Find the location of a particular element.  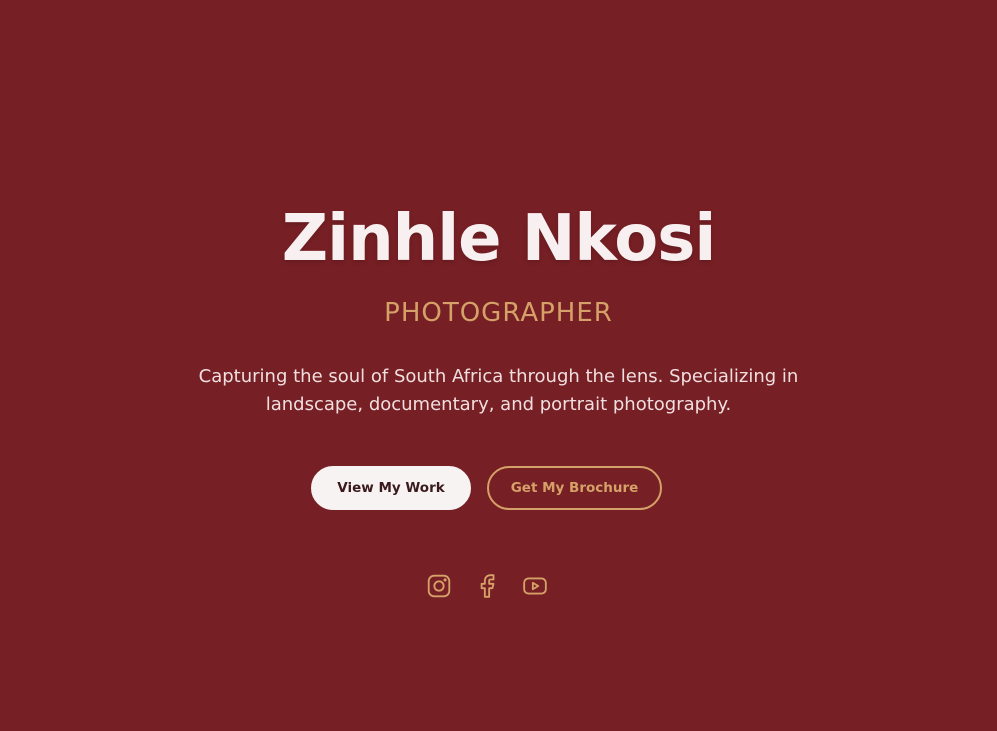

youtube-icon is located at coordinates (535, 586).